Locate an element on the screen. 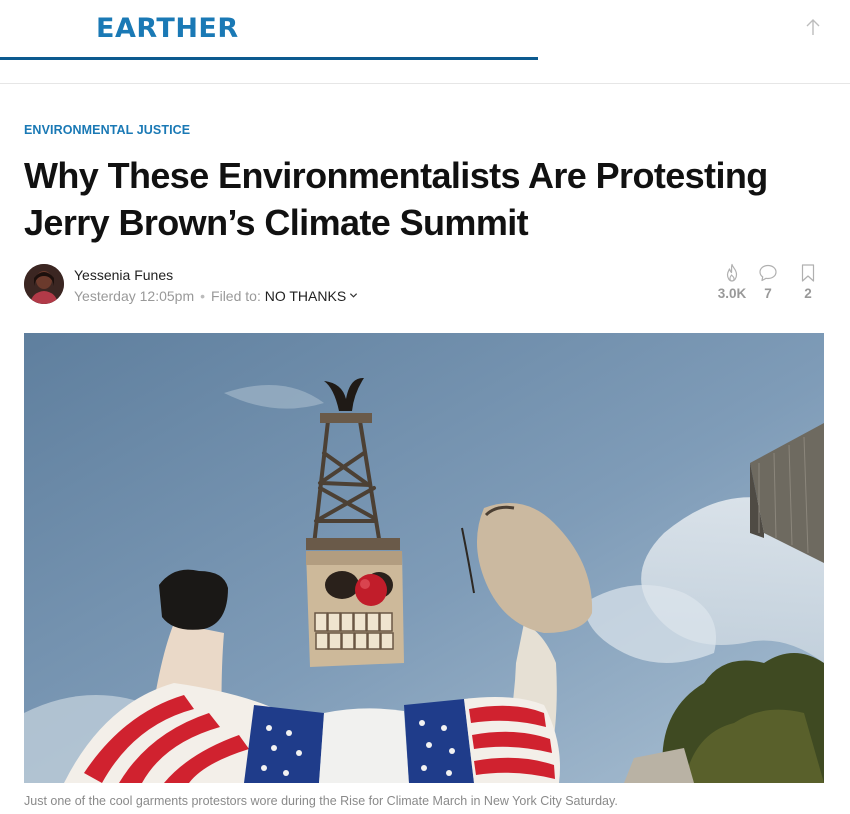 This screenshot has width=850, height=814. filed-to-dropdown: NO THANKS is located at coordinates (311, 296).